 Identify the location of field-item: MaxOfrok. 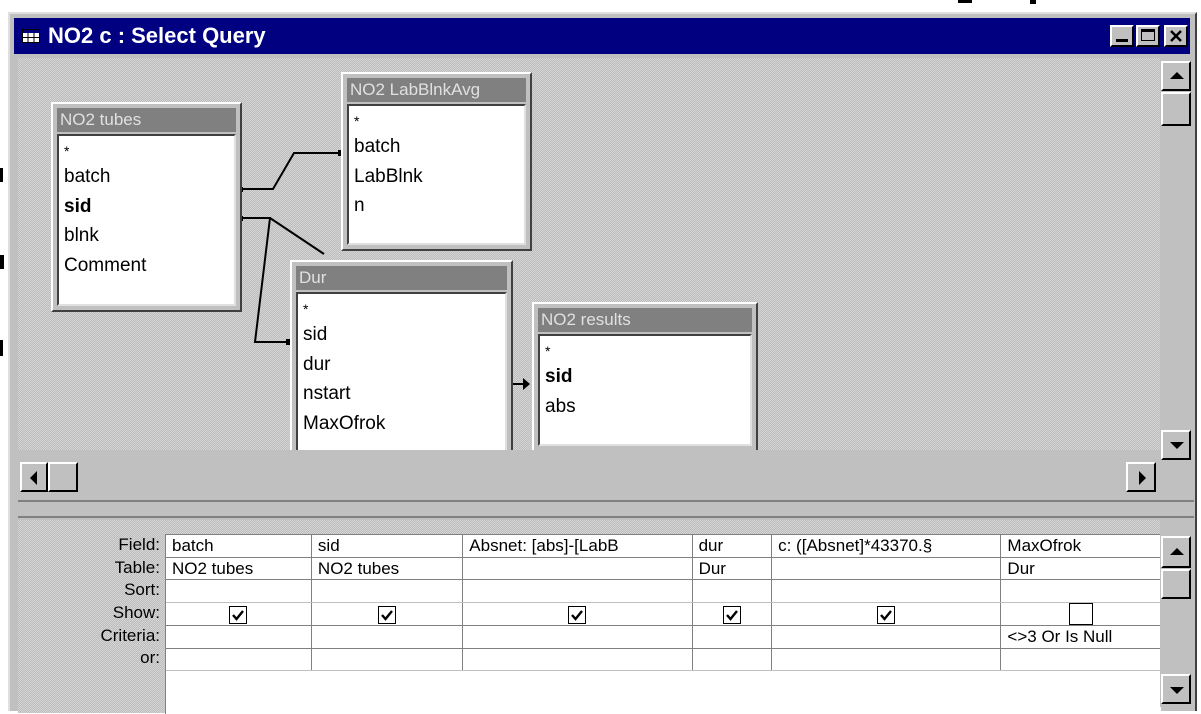
(404, 424).